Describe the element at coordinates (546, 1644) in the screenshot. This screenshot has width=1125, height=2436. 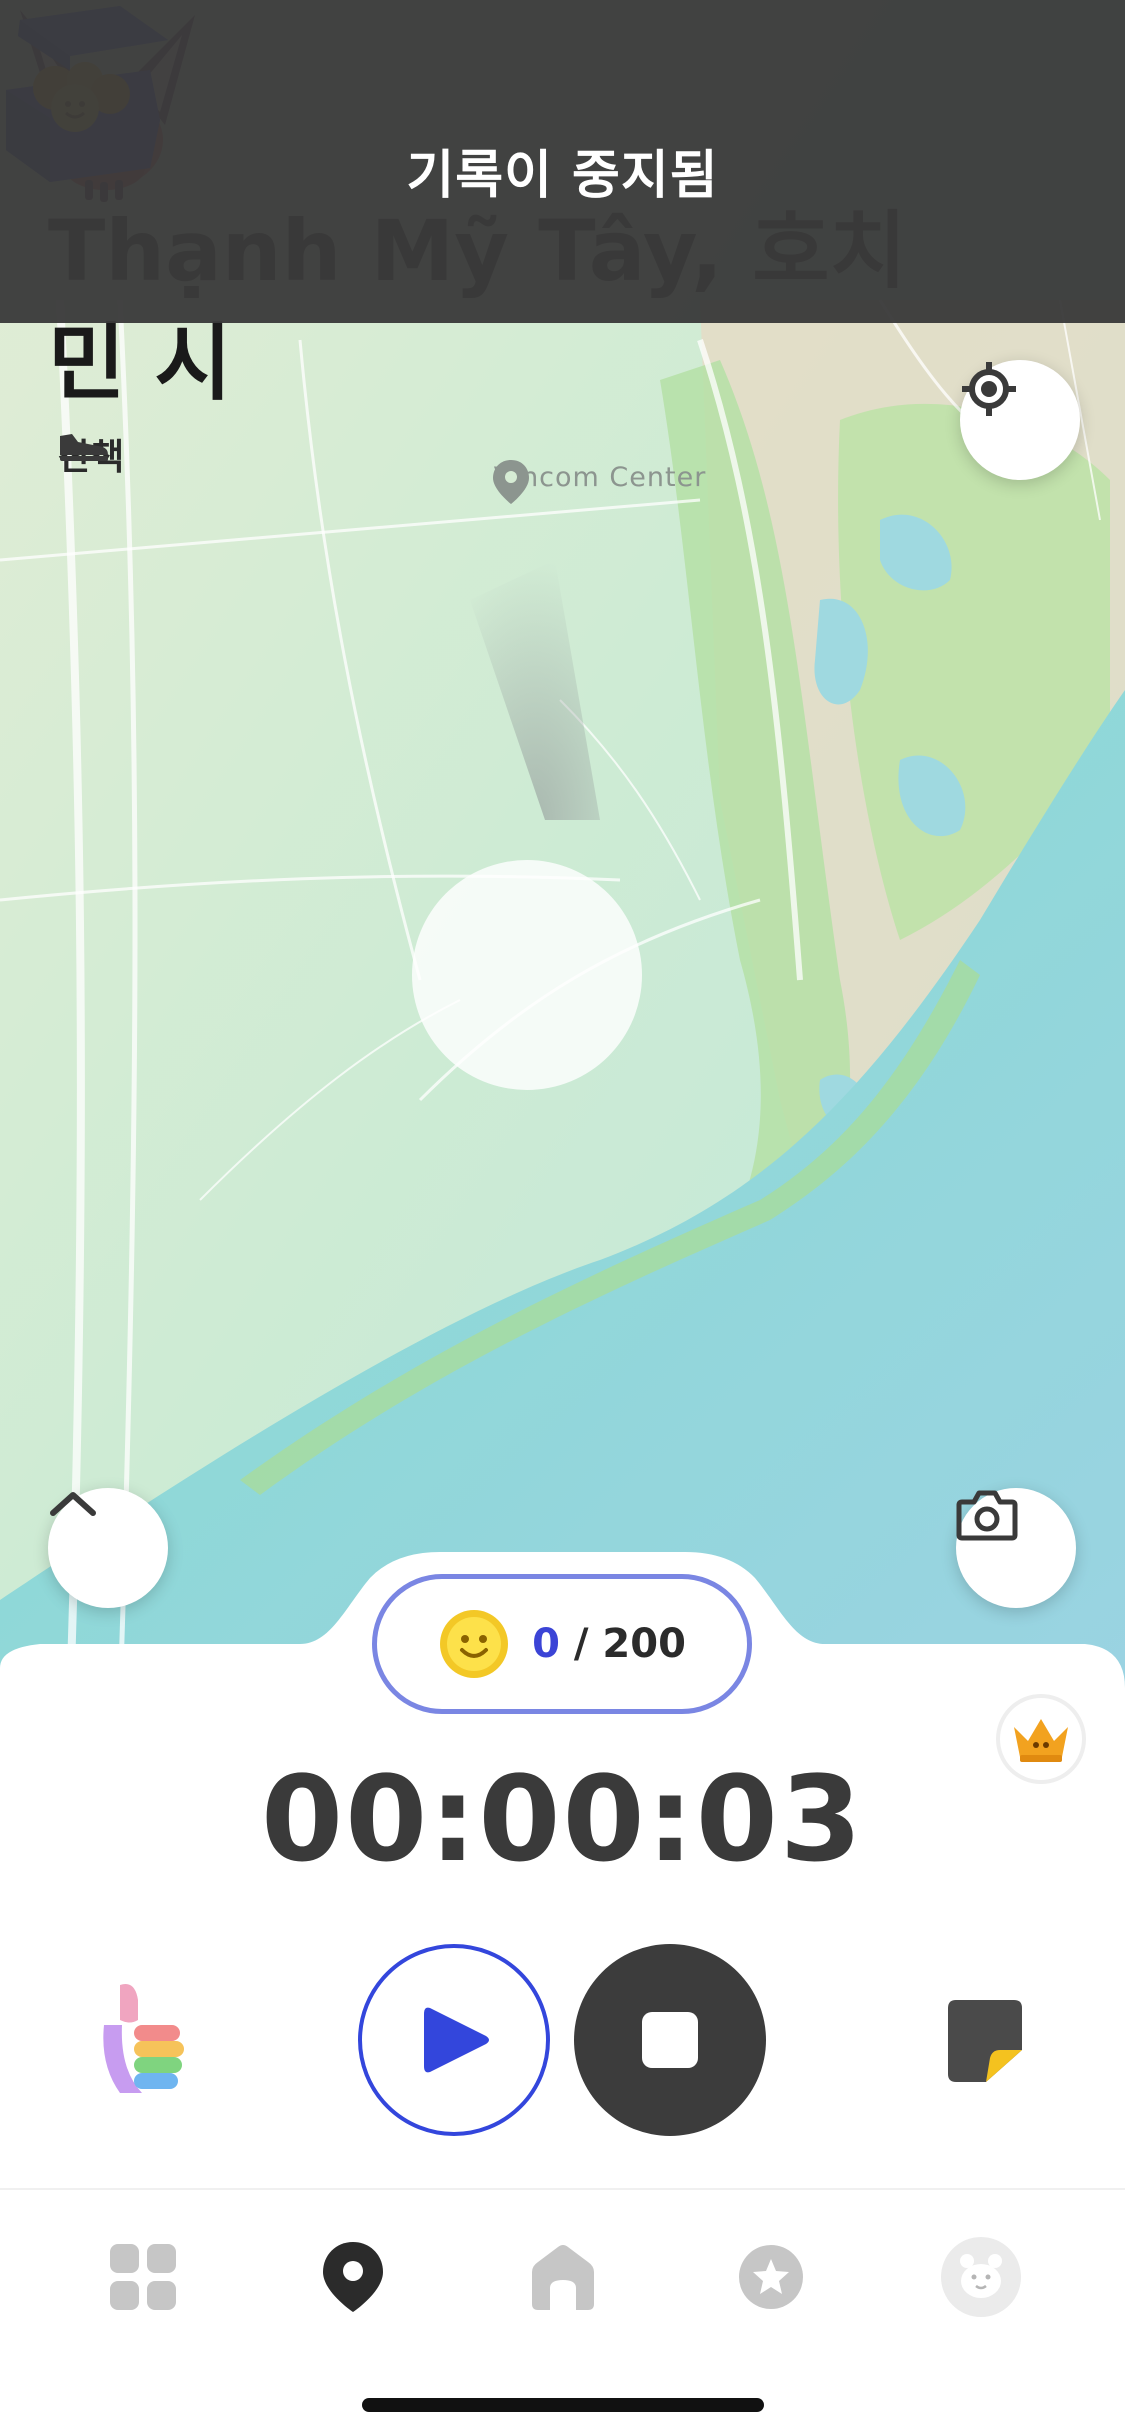
I see `coin-current: 0` at that location.